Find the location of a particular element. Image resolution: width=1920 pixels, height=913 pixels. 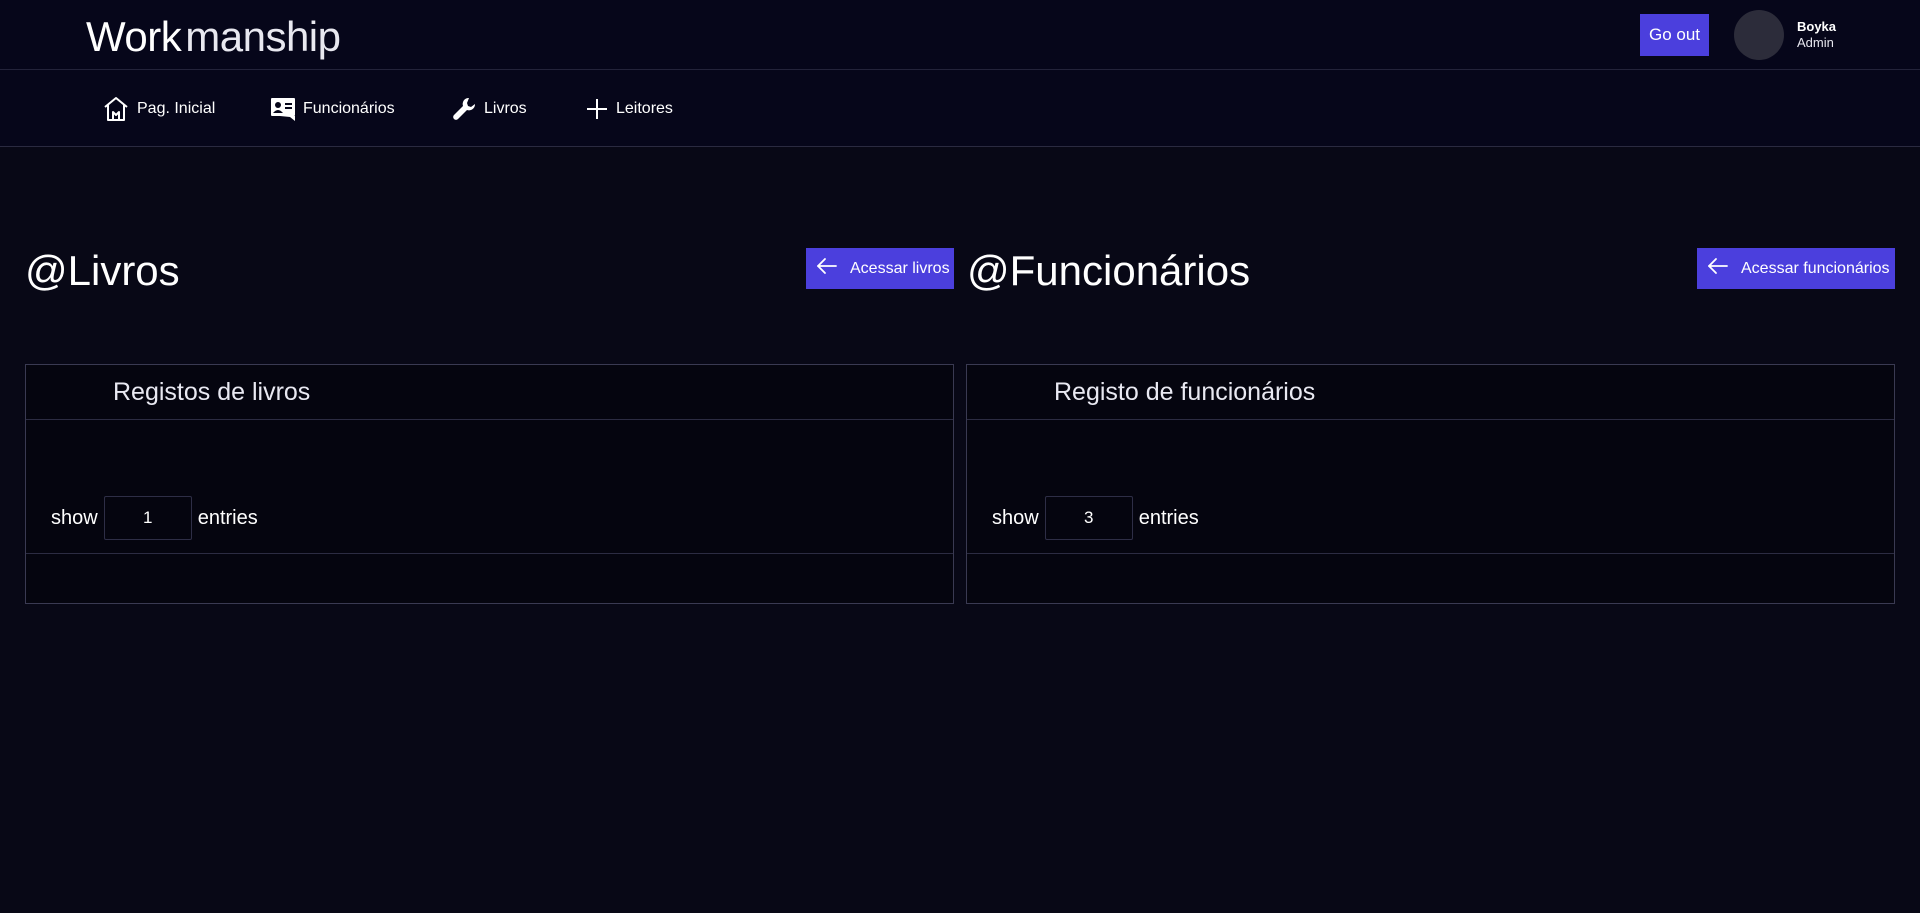

nav-item-label: Funcionários is located at coordinates (349, 108).